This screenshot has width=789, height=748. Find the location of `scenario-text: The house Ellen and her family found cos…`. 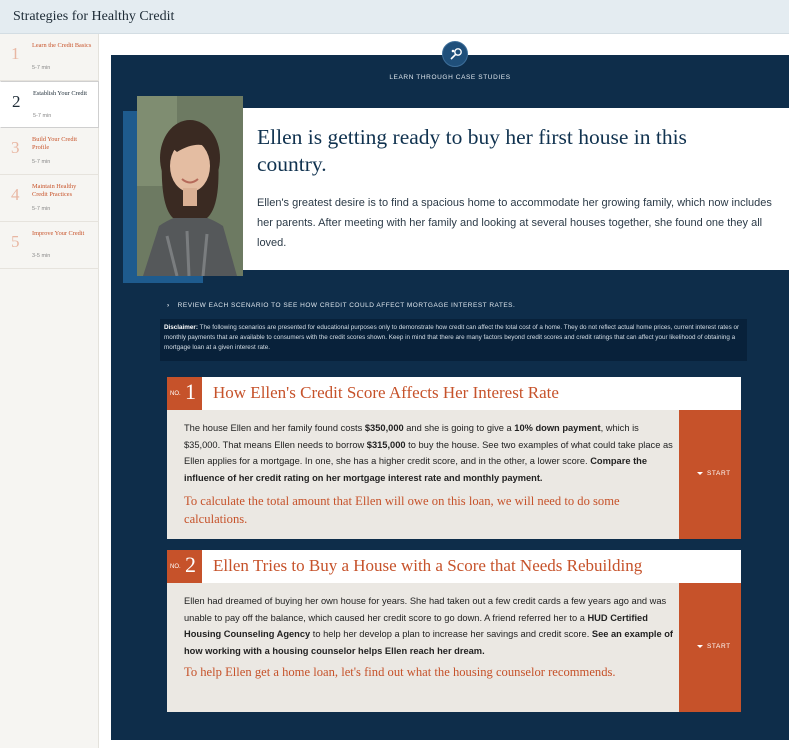

scenario-text: The house Ellen and her family found cos… is located at coordinates (429, 453).